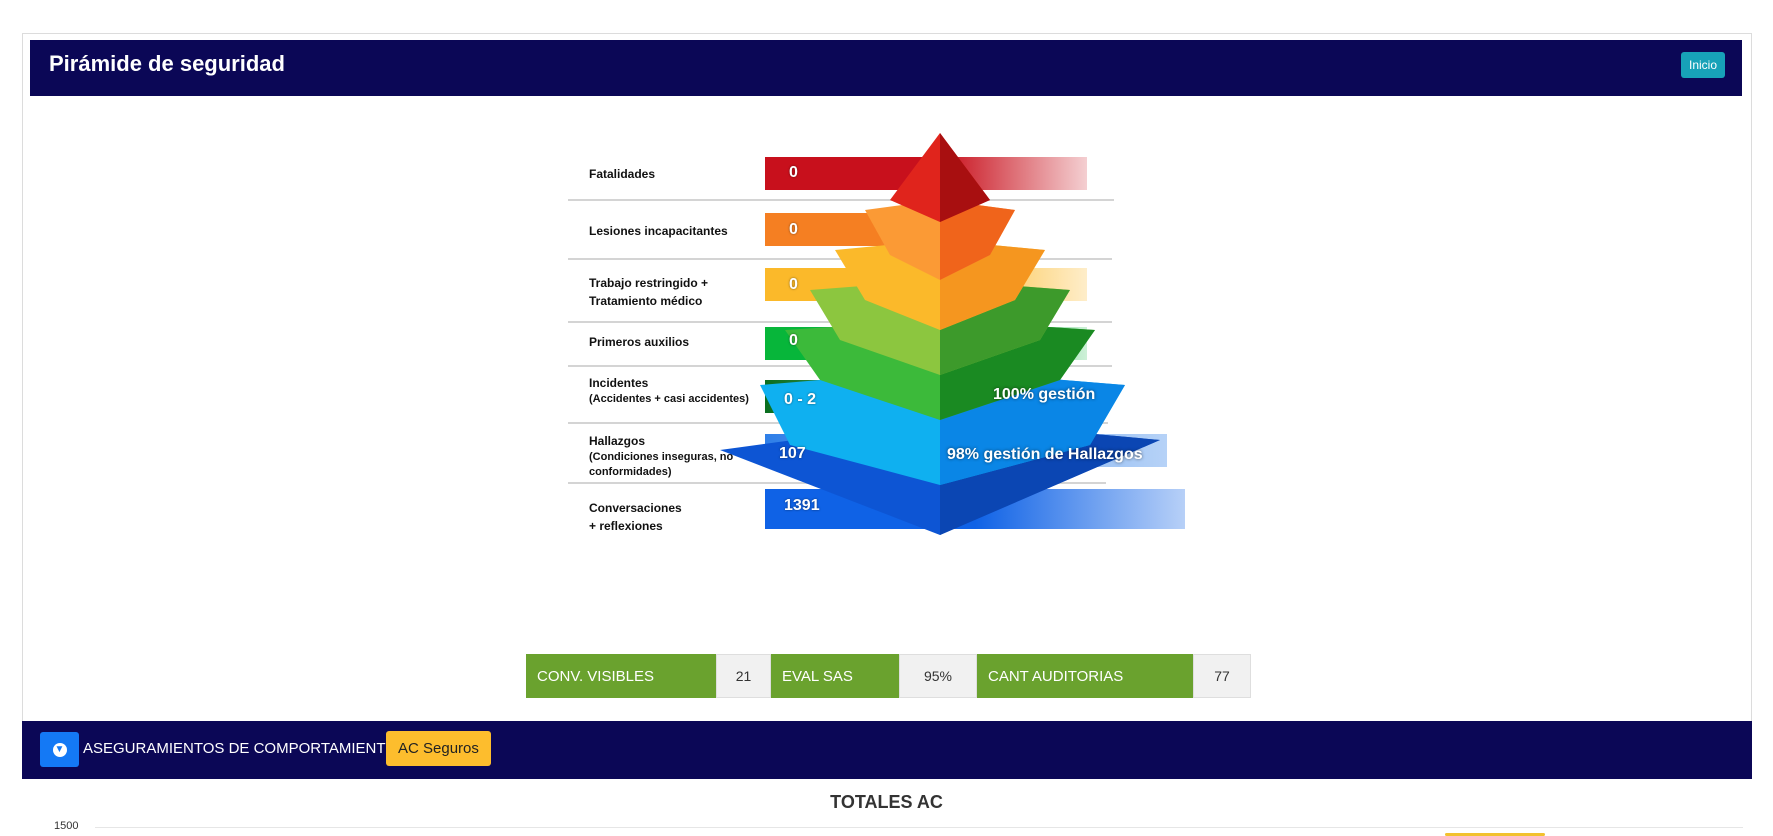 The image size is (1773, 836). I want to click on collapse-toggle-button: ▼, so click(59, 749).